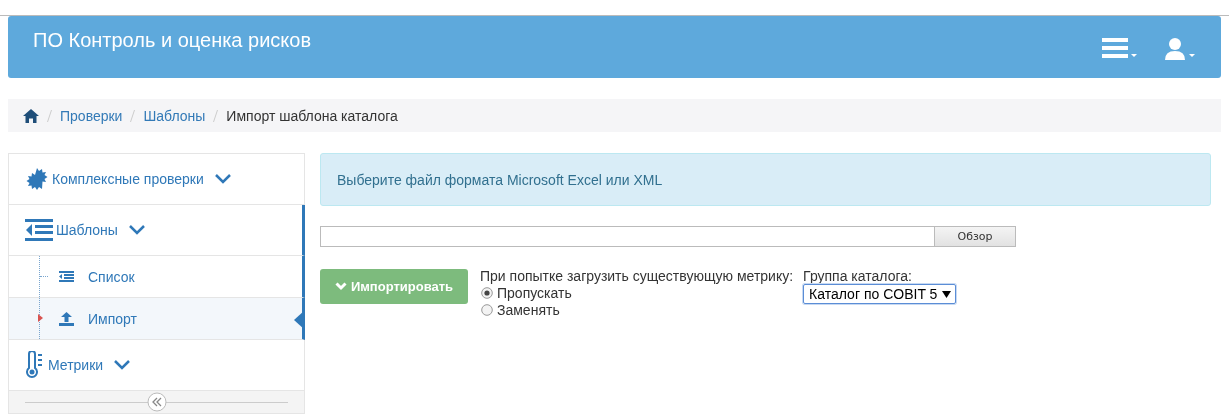 This screenshot has width=1229, height=414. Describe the element at coordinates (40, 318) in the screenshot. I see `caret-right-icon` at that location.